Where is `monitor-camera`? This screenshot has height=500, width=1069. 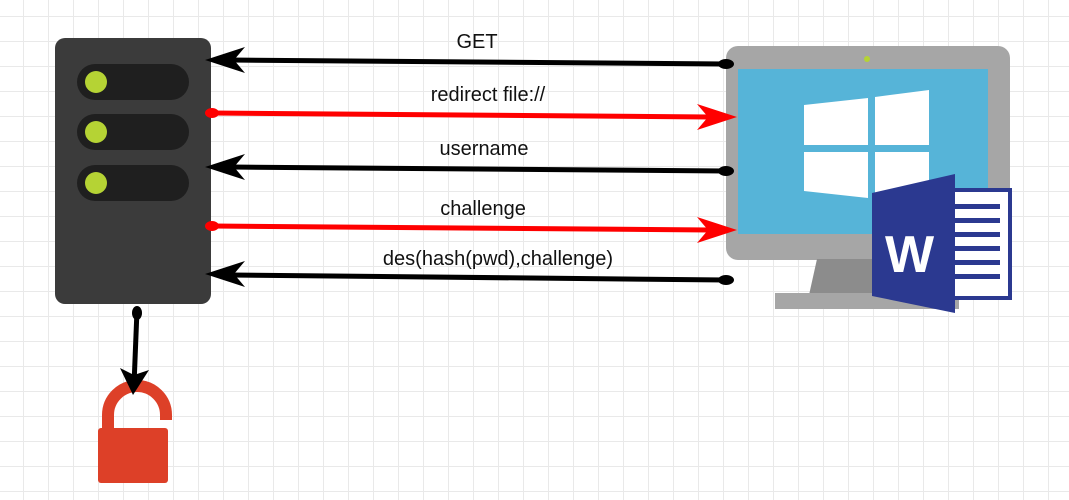
monitor-camera is located at coordinates (867, 59).